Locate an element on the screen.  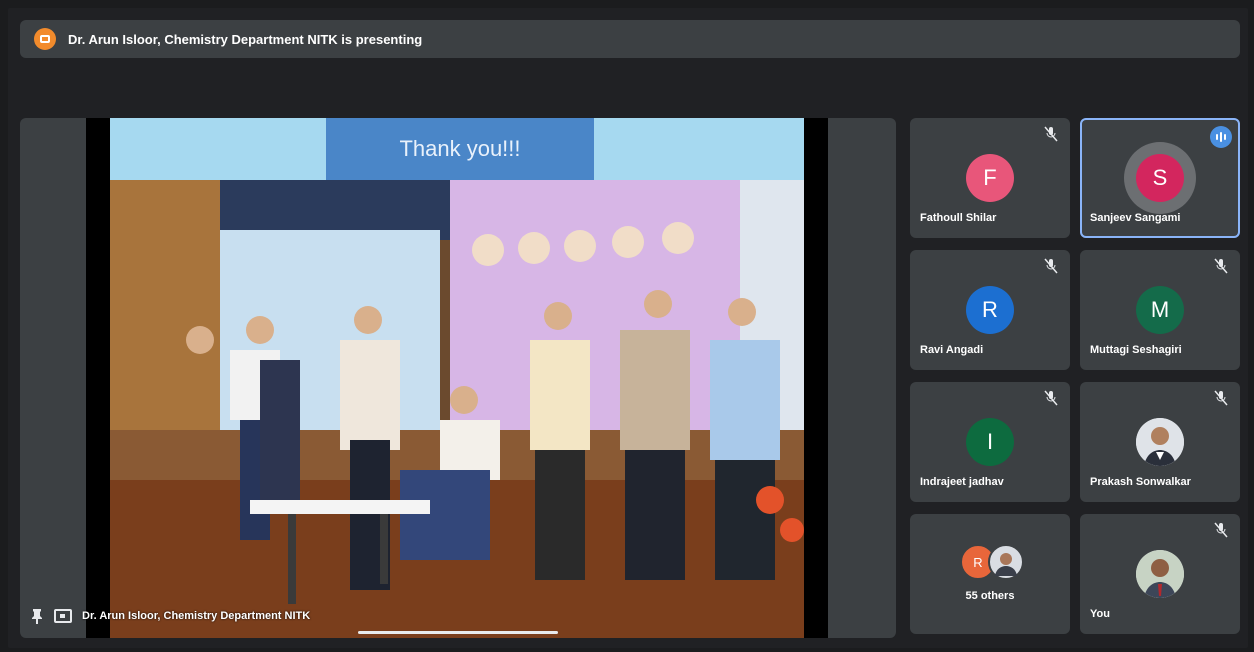
participant-name: You is located at coordinates (1100, 614).